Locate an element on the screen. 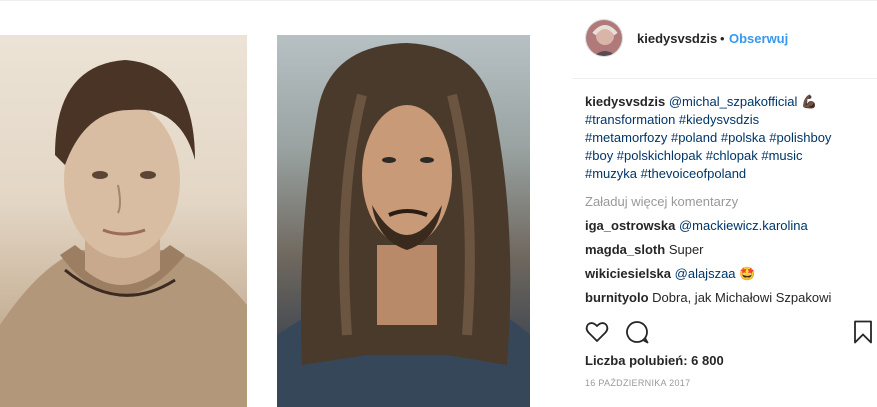 This screenshot has width=877, height=407. comment-username: magda_sloth is located at coordinates (625, 249).